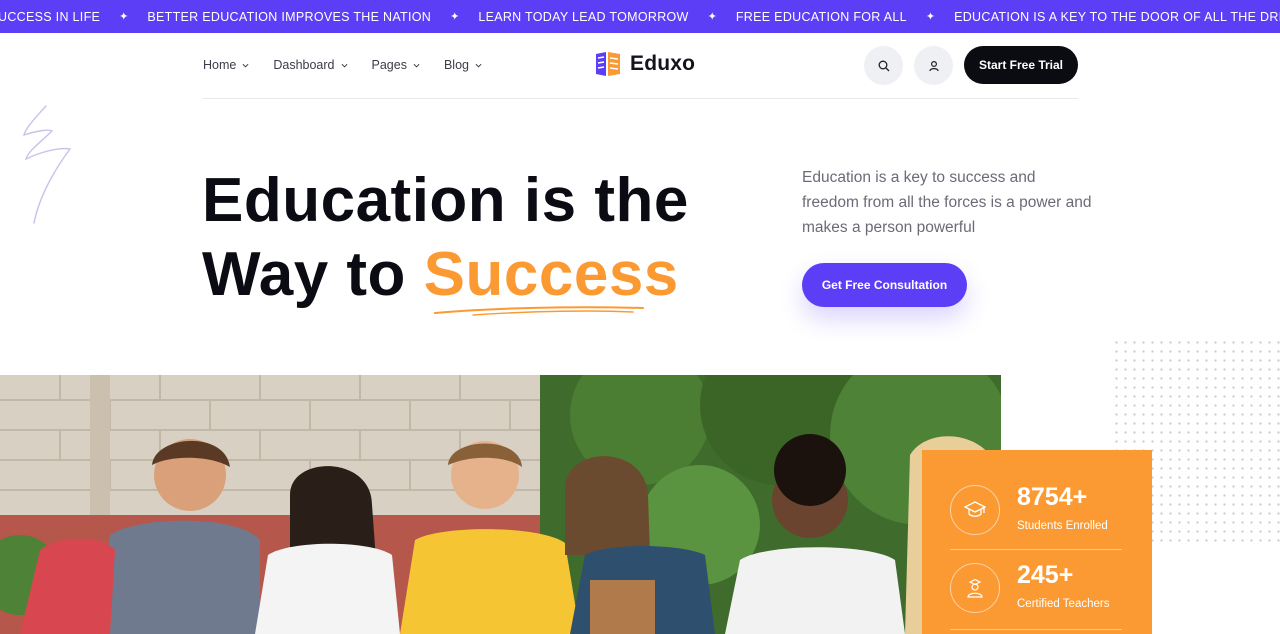  What do you see at coordinates (884, 285) in the screenshot?
I see `get-free-consultation-button: Get Free Consultation` at bounding box center [884, 285].